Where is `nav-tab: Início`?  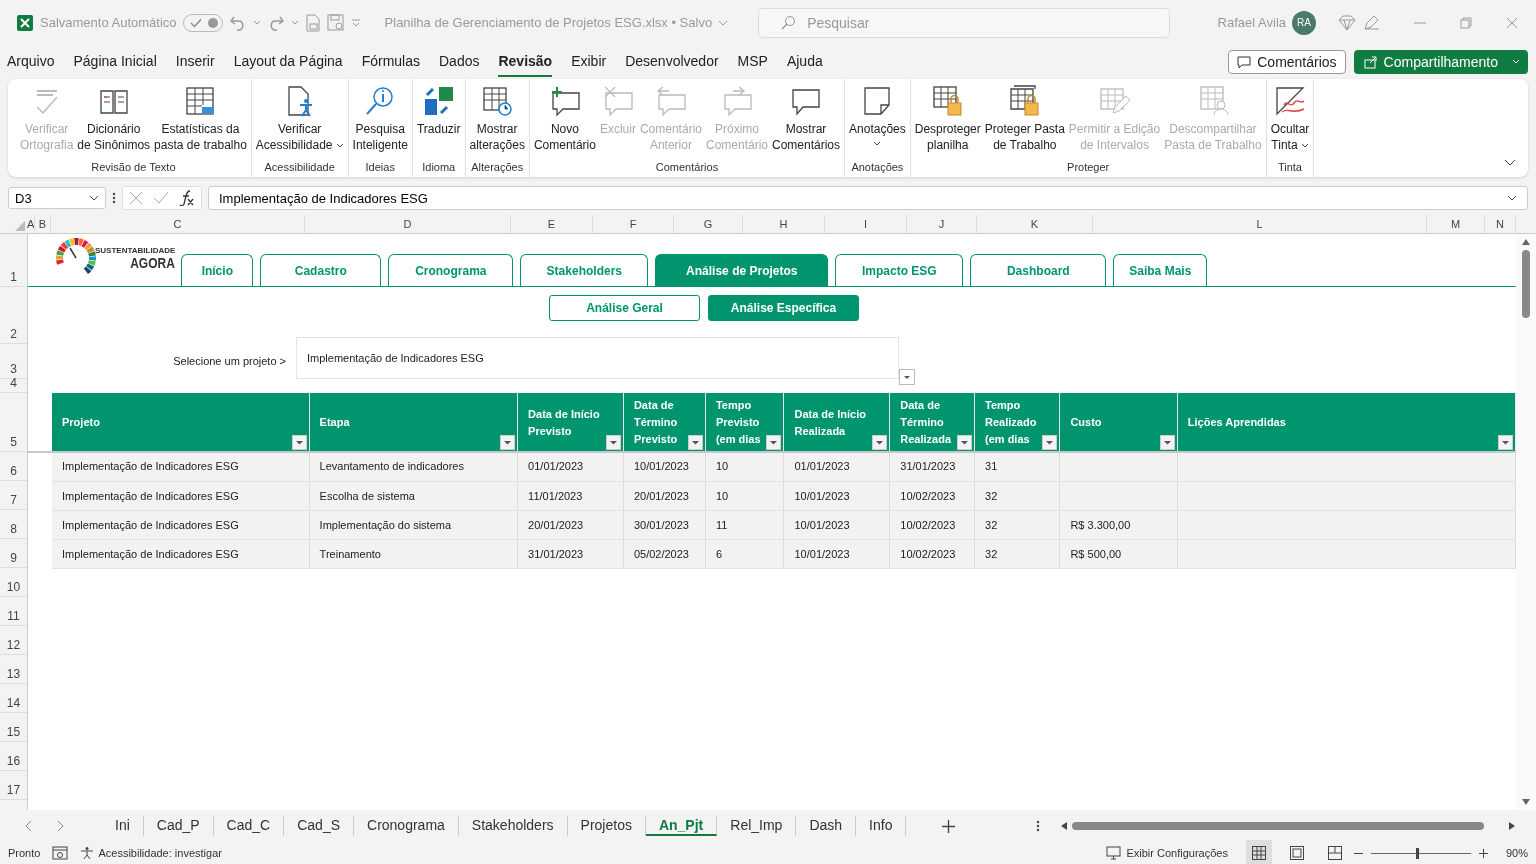
nav-tab: Início is located at coordinates (217, 270).